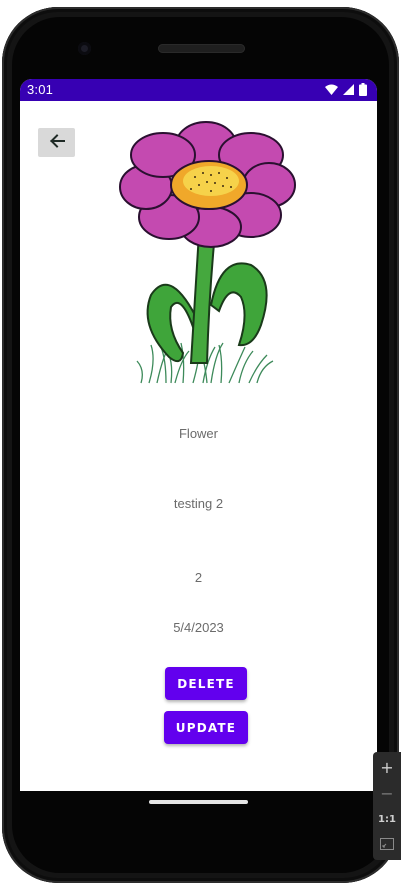 The height and width of the screenshot is (884, 401). Describe the element at coordinates (198, 577) in the screenshot. I see `item-quantity: 2` at that location.